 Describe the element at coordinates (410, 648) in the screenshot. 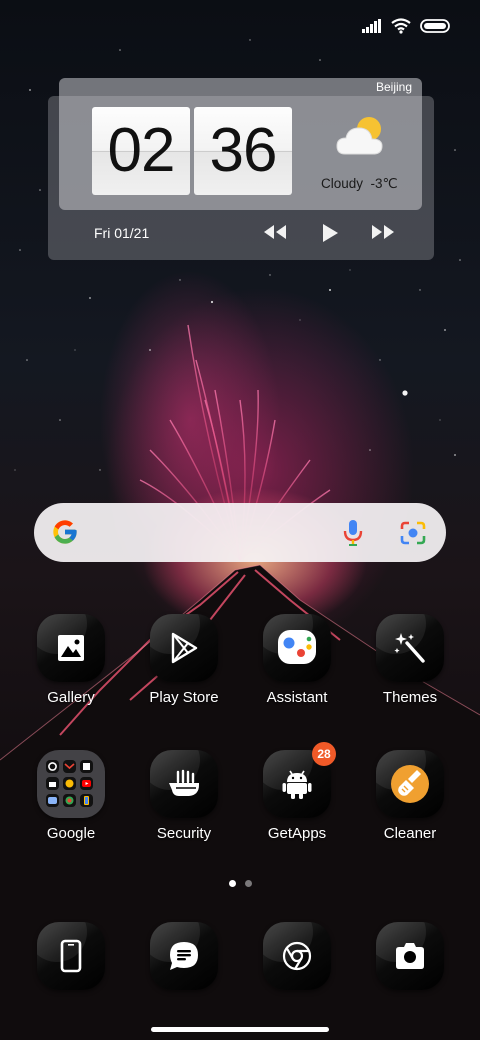

I see `themes-icon` at that location.